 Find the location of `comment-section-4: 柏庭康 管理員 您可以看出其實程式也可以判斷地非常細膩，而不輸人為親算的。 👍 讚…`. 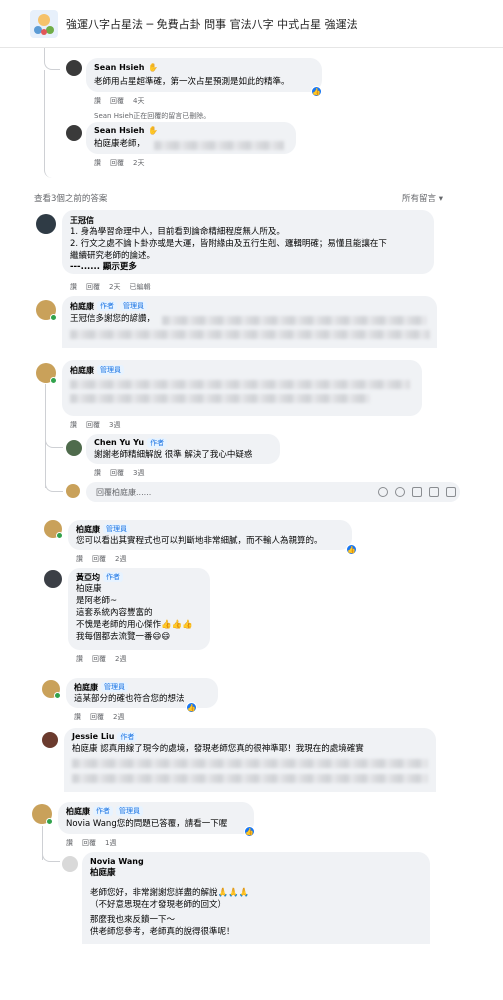

comment-section-4: 柏庭康 管理員 您可以看出其實程式也可以判斷地非常細膩，而不輸人為親算的。 👍 讚… is located at coordinates (230, 591).